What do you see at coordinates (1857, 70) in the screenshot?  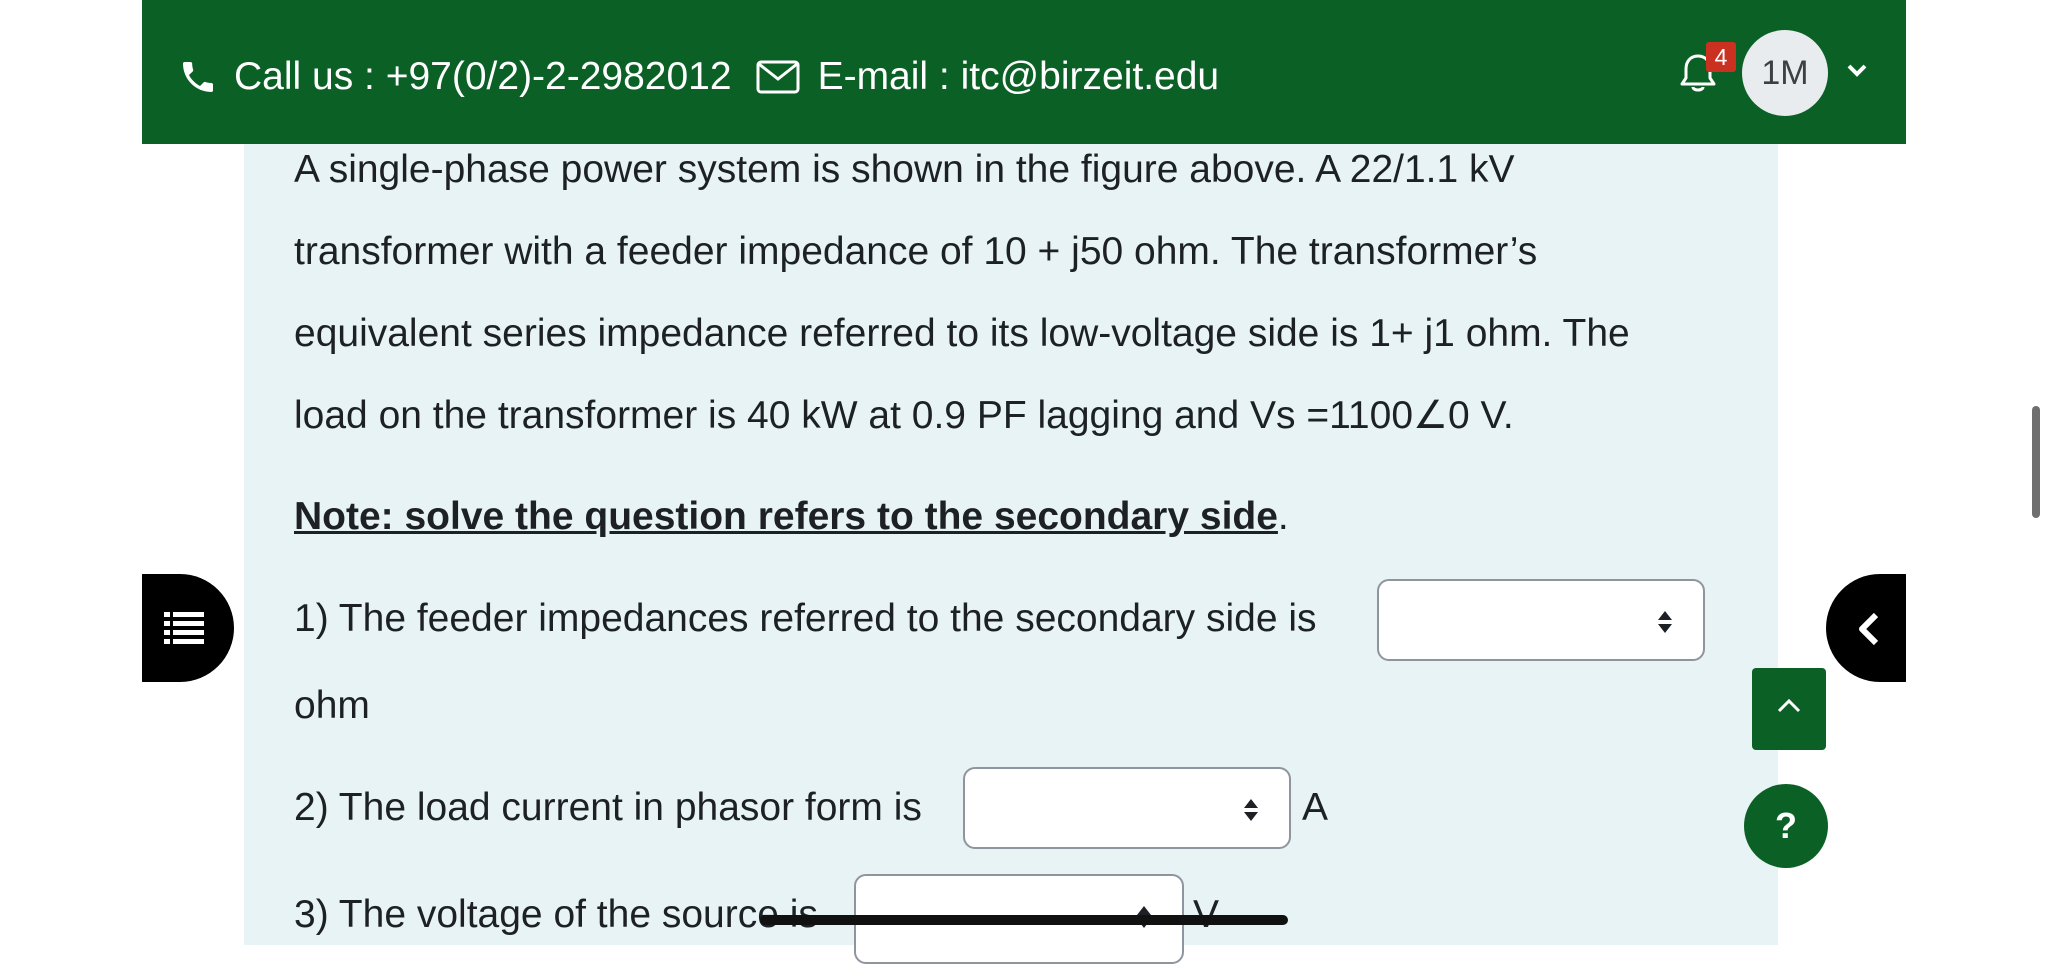 I see `chevron-down-icon` at bounding box center [1857, 70].